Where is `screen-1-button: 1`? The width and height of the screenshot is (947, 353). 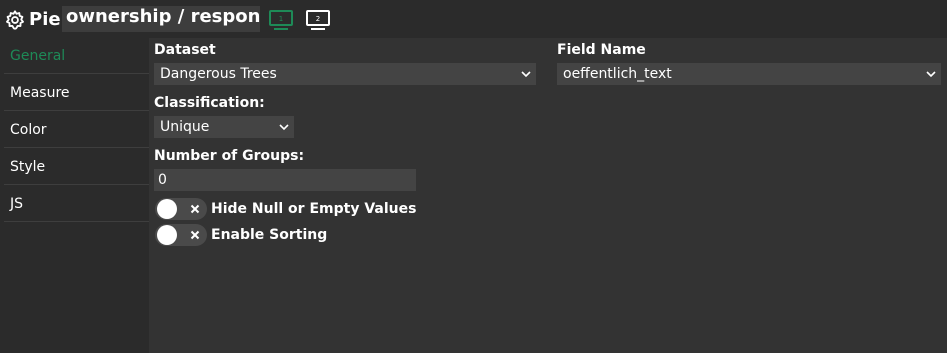 screen-1-button: 1 is located at coordinates (281, 20).